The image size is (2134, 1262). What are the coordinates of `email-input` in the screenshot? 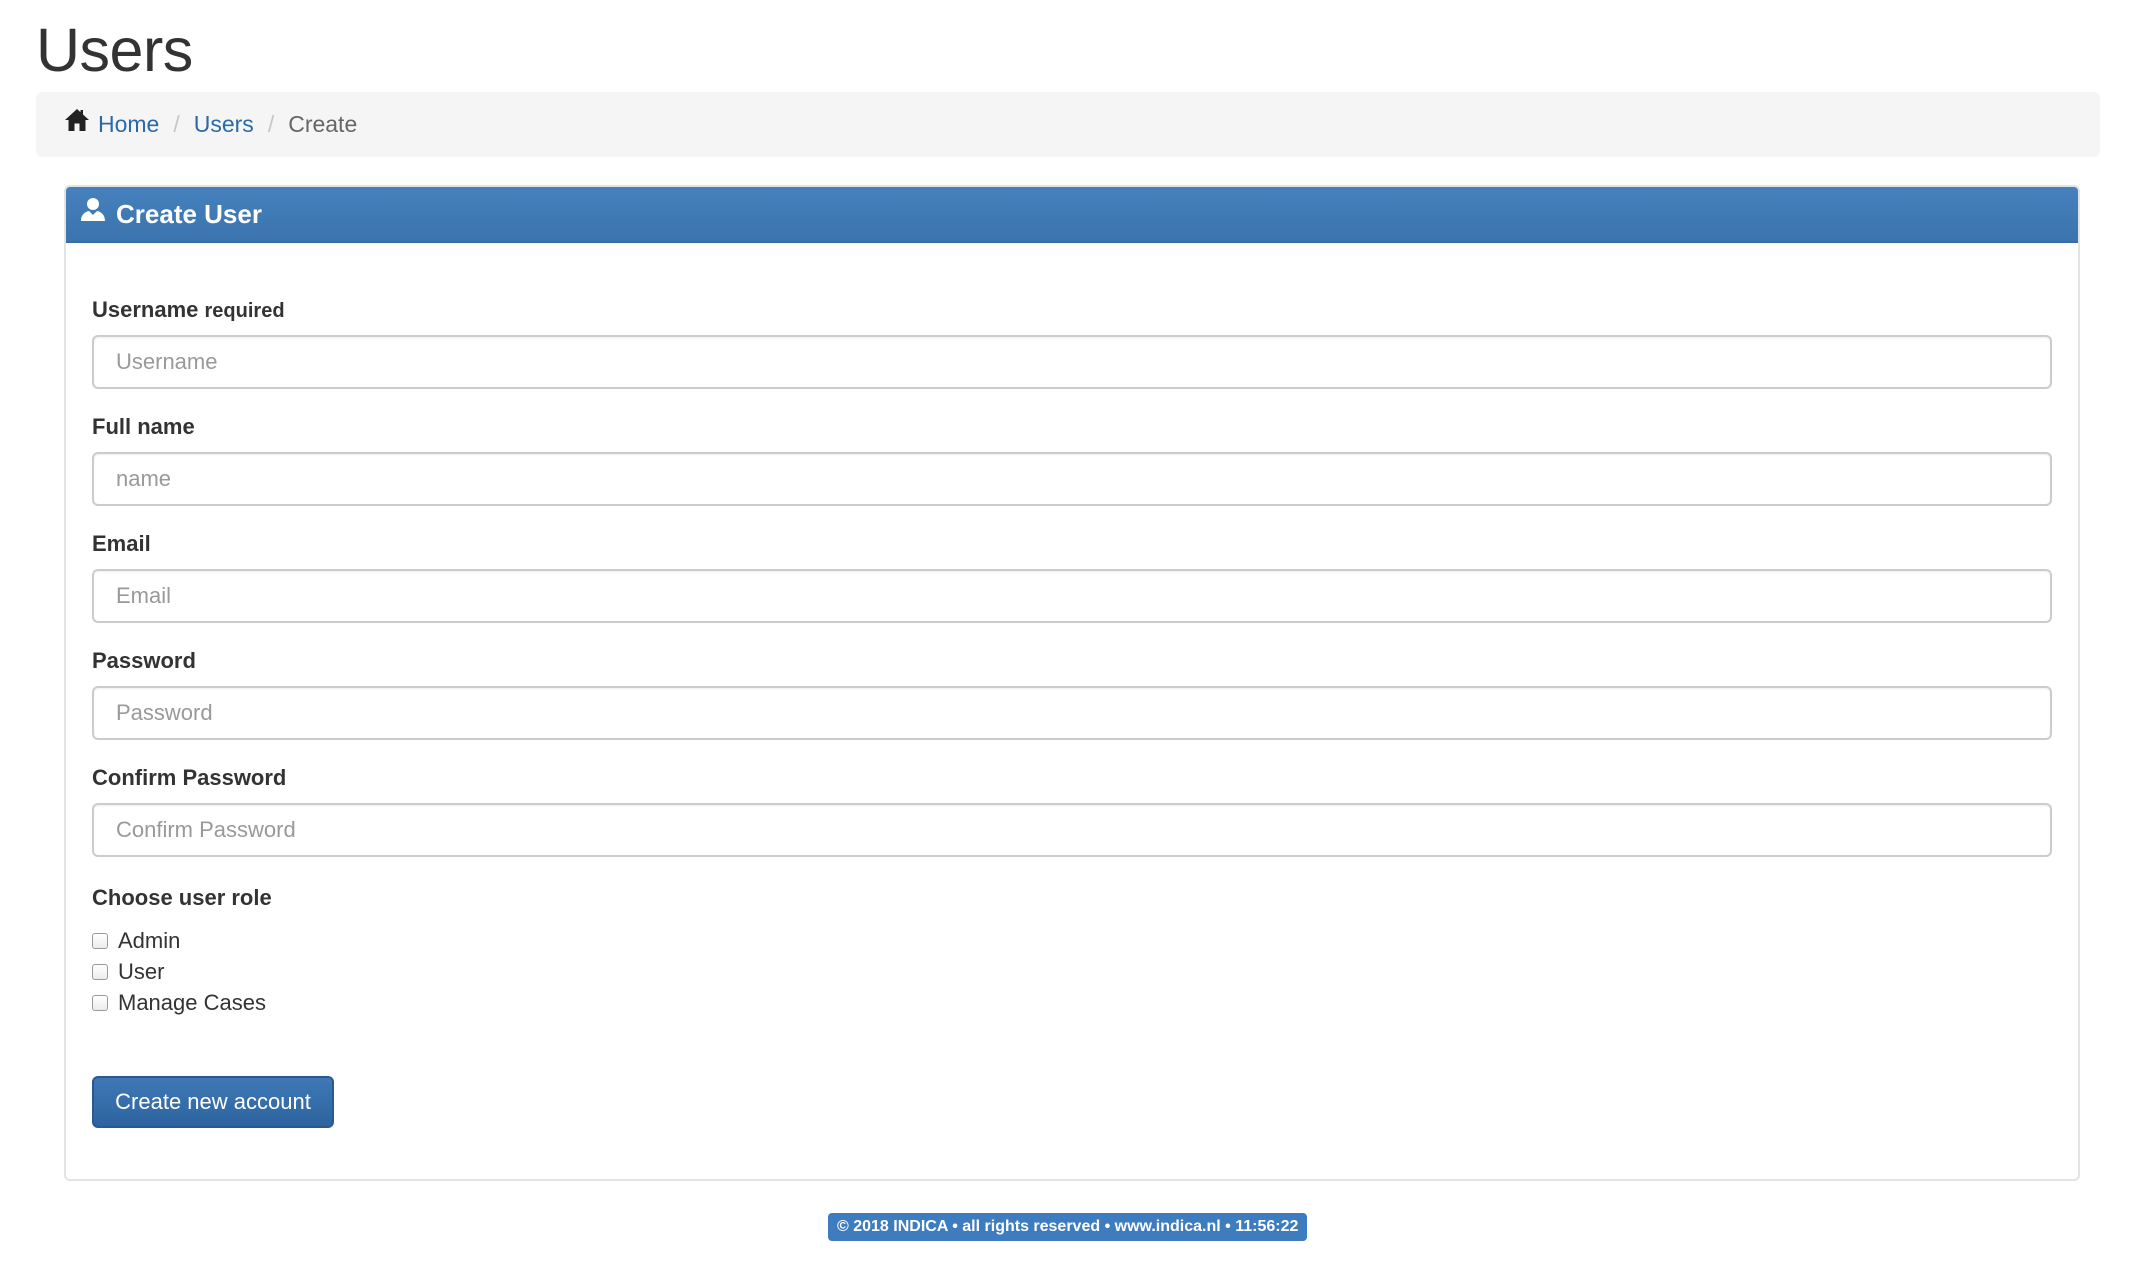 It's located at (1072, 596).